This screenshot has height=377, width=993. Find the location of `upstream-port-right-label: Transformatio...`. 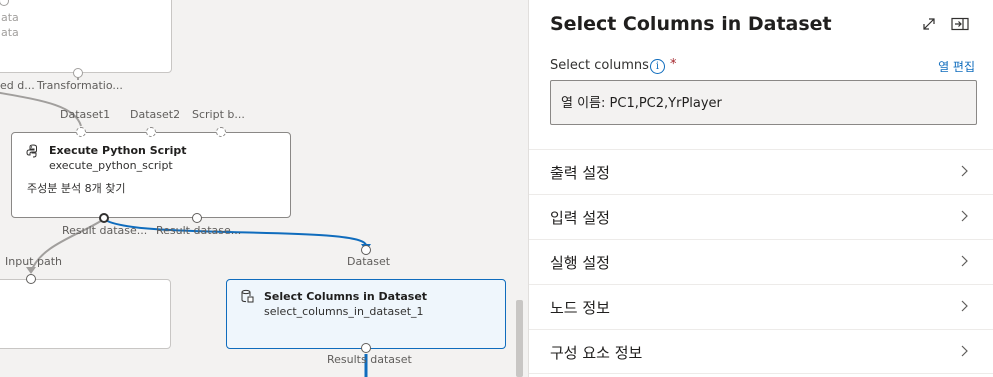

upstream-port-right-label: Transformatio... is located at coordinates (80, 85).